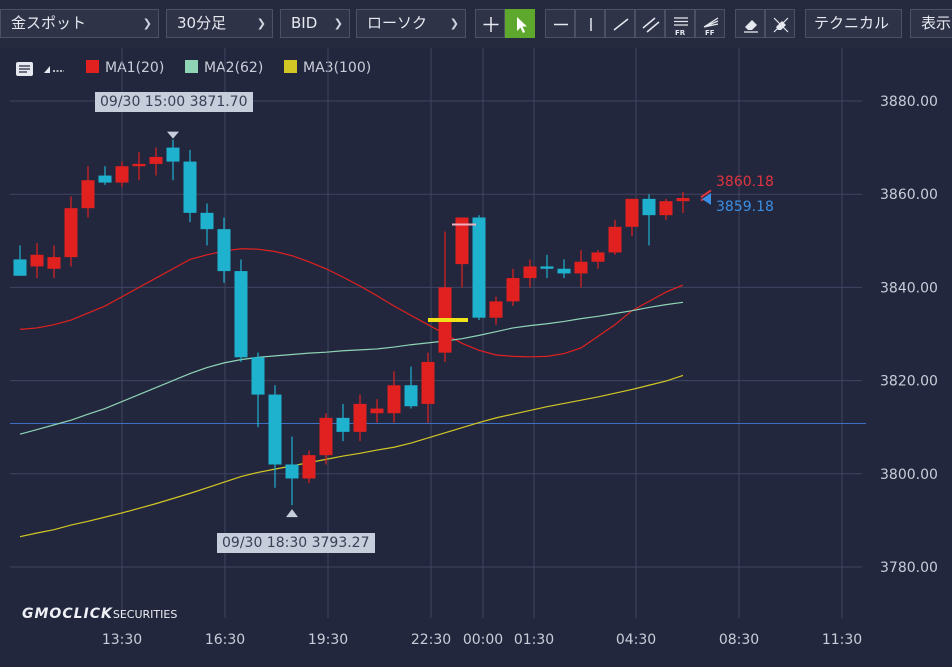 Image resolution: width=952 pixels, height=667 pixels. I want to click on price-type-select: BID ❯, so click(315, 23).